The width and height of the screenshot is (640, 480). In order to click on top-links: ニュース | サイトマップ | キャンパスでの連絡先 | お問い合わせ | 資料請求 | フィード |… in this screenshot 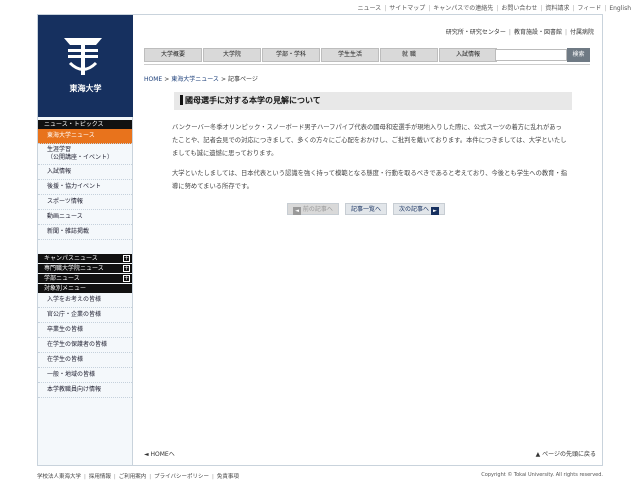, I will do `click(494, 8)`.